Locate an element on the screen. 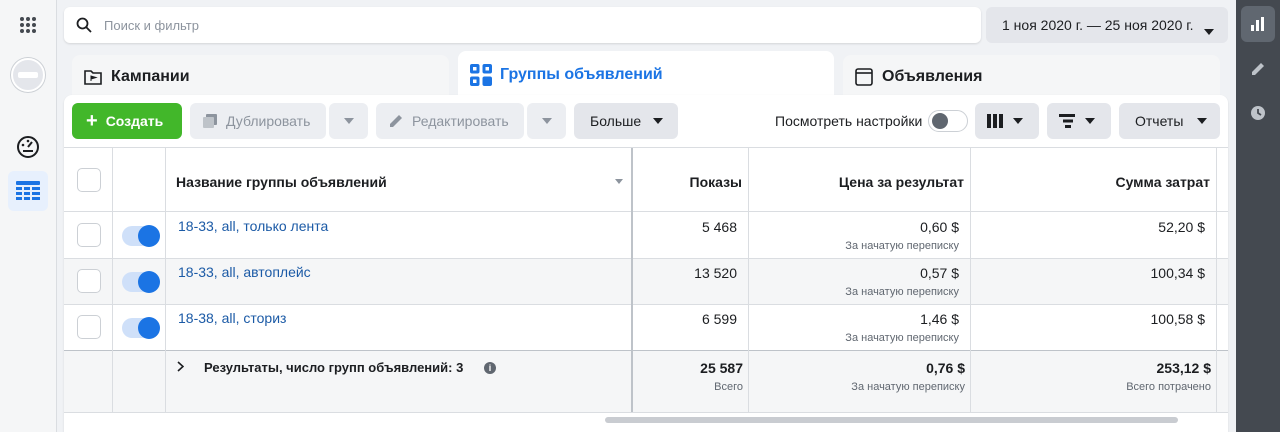  duplicate-button: Дублировать is located at coordinates (258, 121).